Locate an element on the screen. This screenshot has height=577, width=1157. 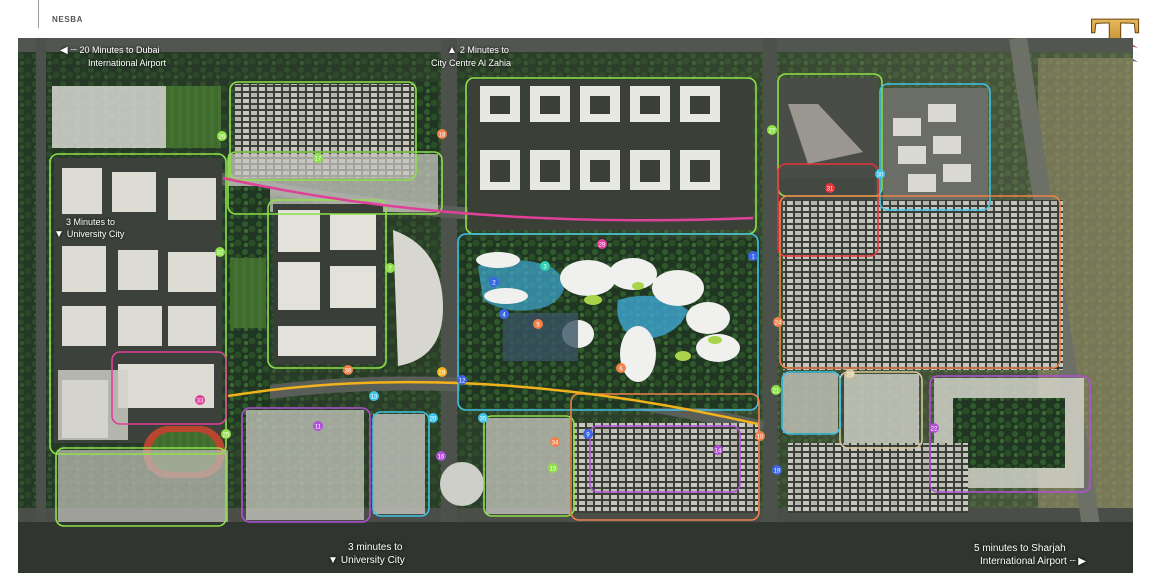
map-marker: 15 is located at coordinates (553, 468).